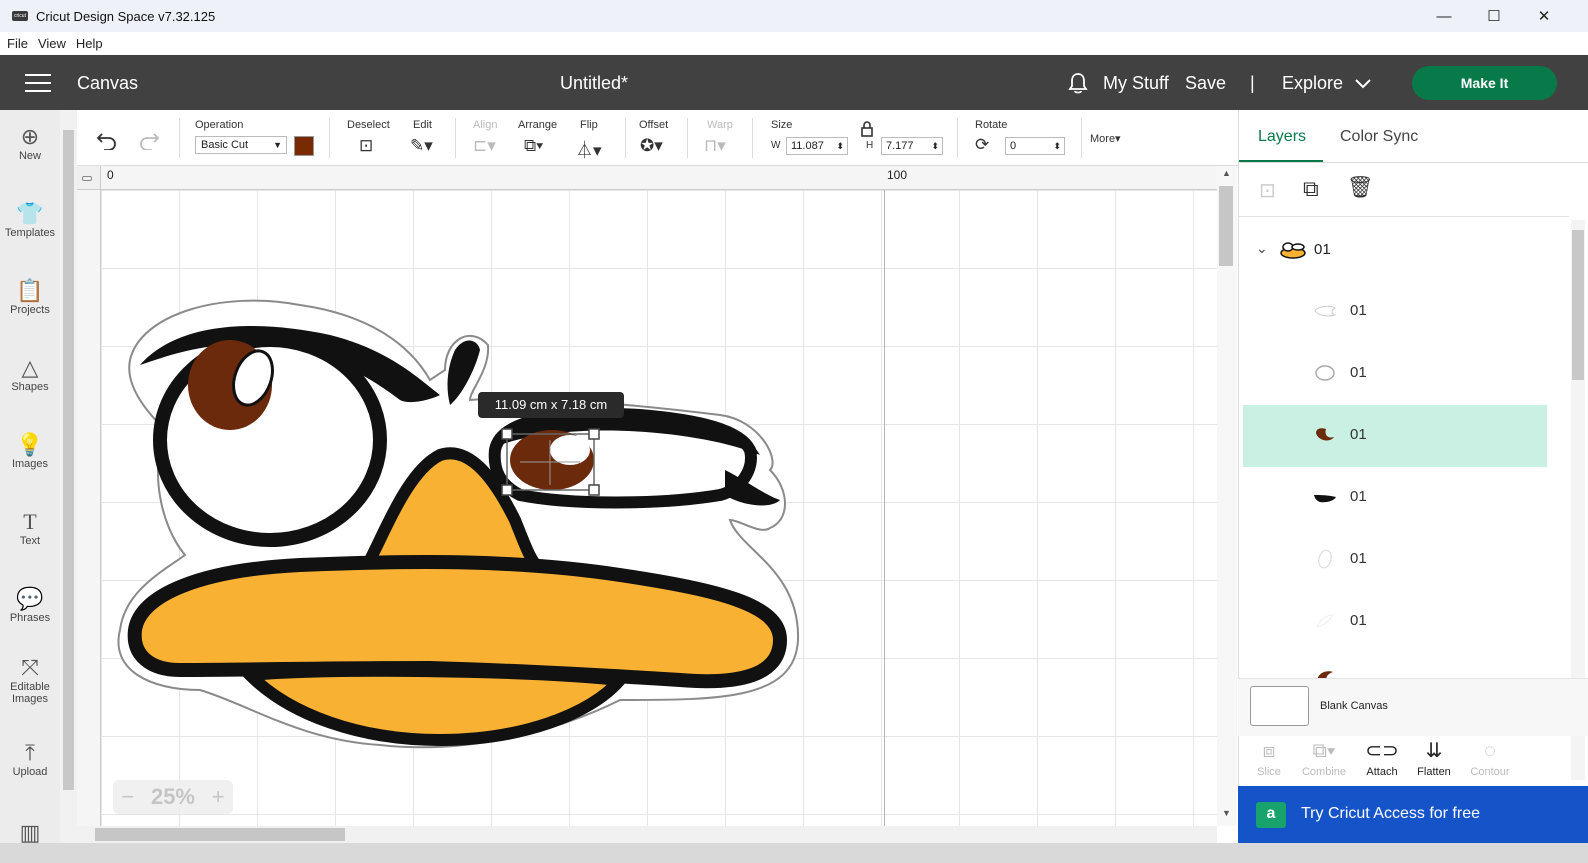 The image size is (1588, 863). Describe the element at coordinates (817, 146) in the screenshot. I see `width-input: 11.087 ⬍` at that location.